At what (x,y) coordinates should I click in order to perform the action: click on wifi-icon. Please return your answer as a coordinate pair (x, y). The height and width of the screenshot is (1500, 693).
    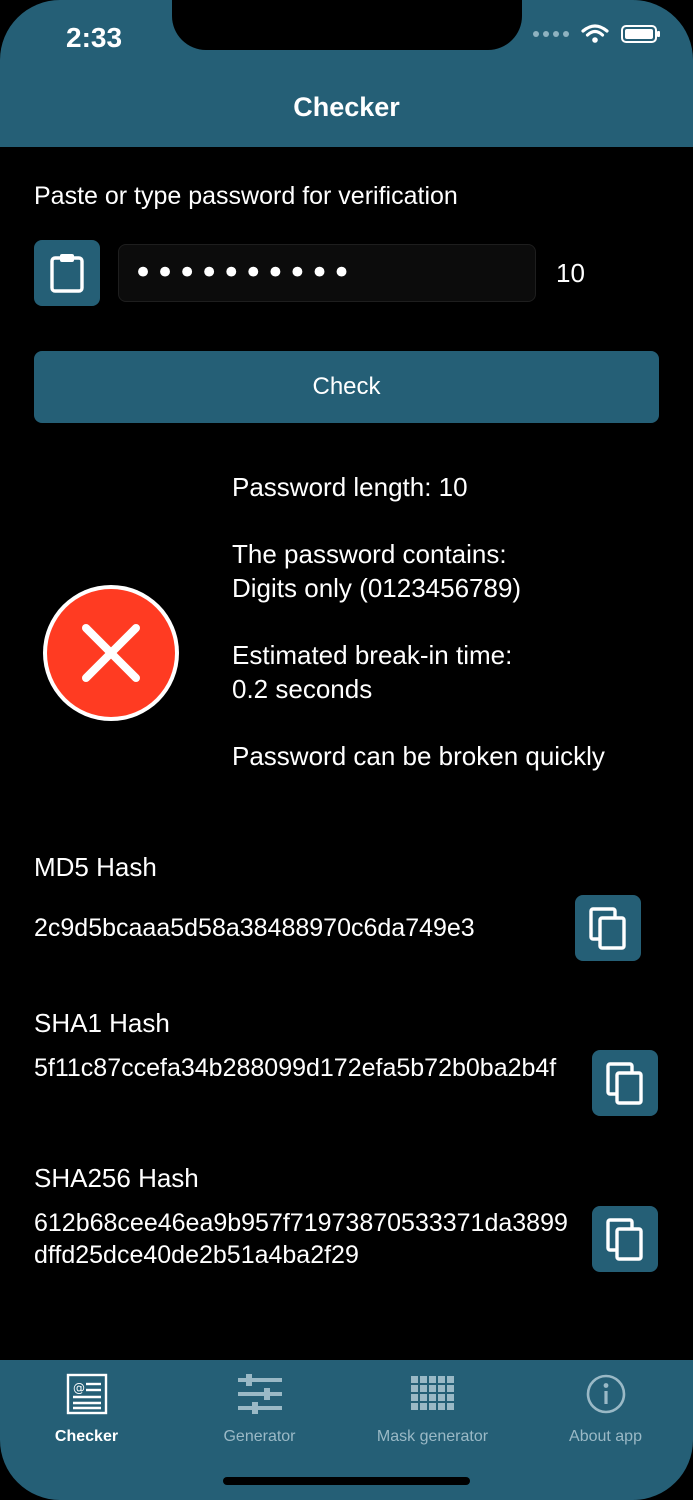
    Looking at the image, I should click on (595, 33).